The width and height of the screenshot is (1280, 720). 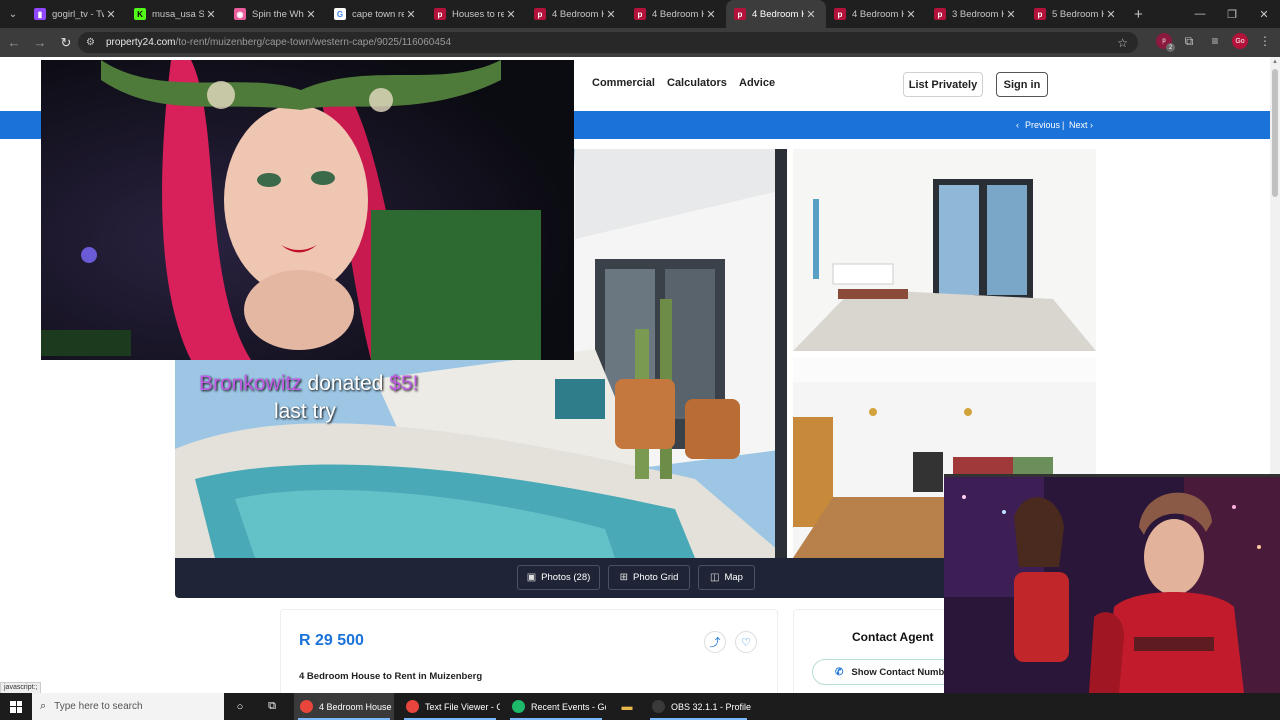 I want to click on forward-icon: →, so click(x=40, y=43).